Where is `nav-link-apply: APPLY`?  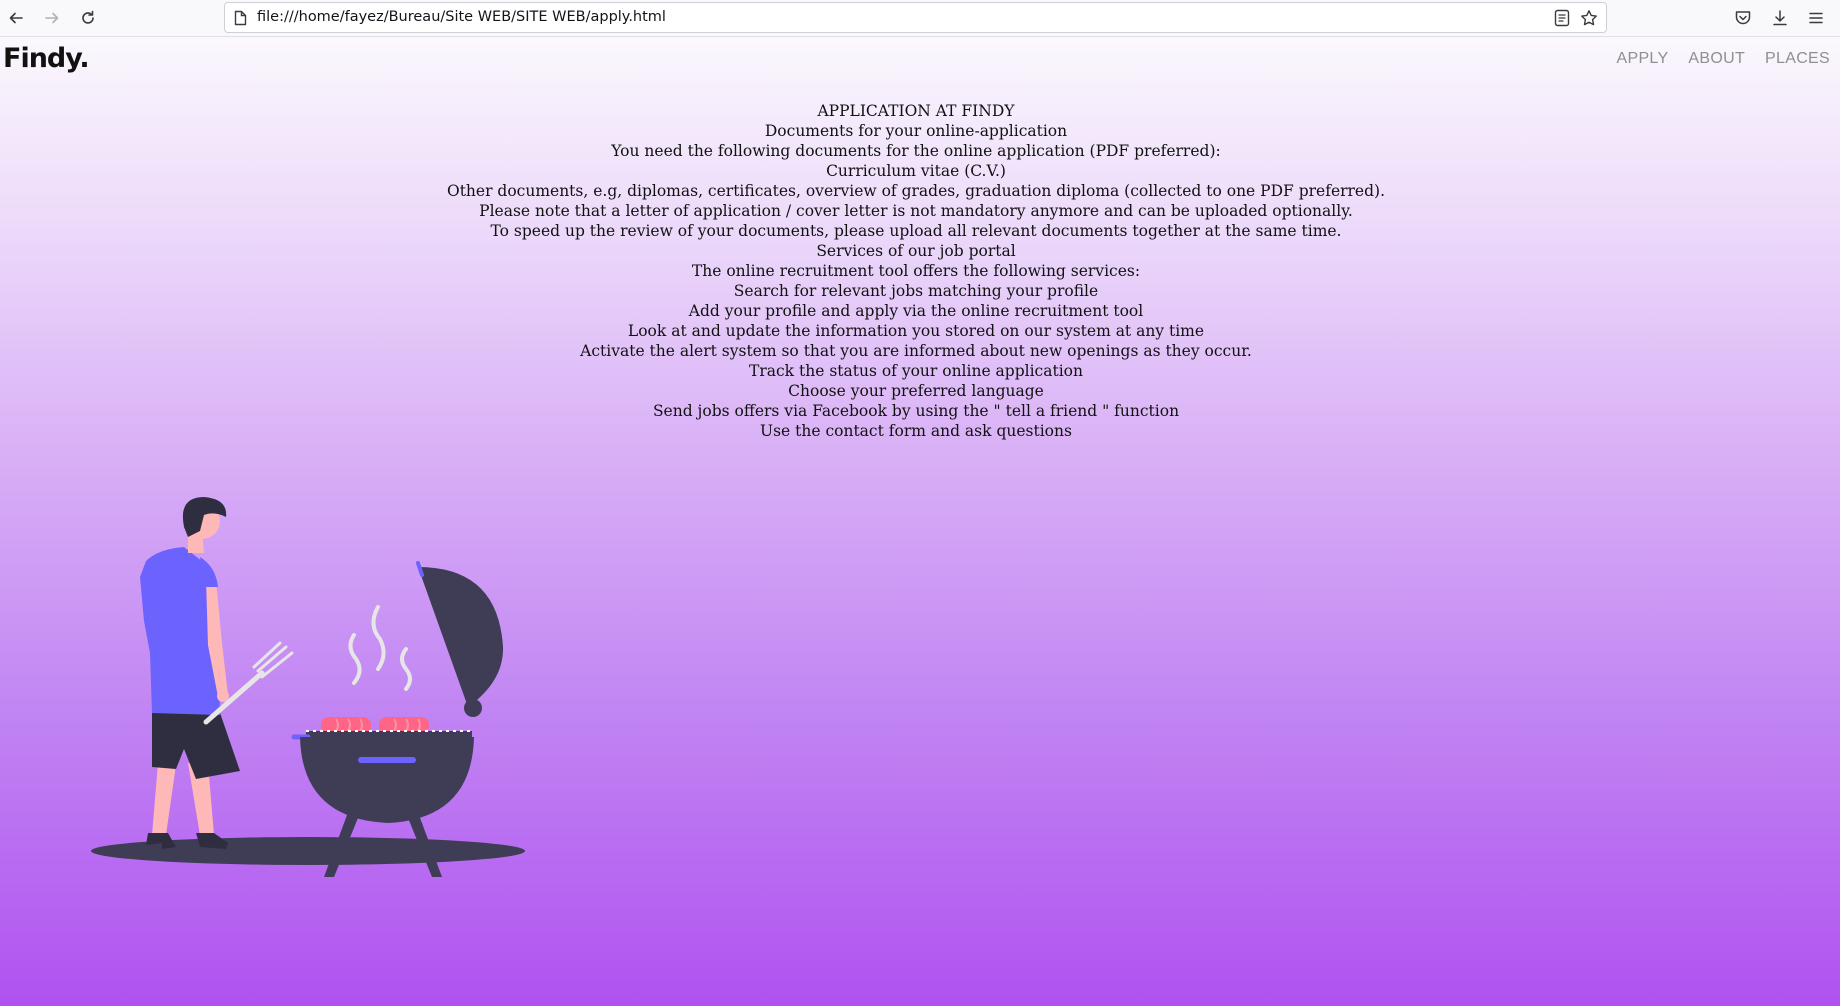
nav-link-apply: APPLY is located at coordinates (1643, 59).